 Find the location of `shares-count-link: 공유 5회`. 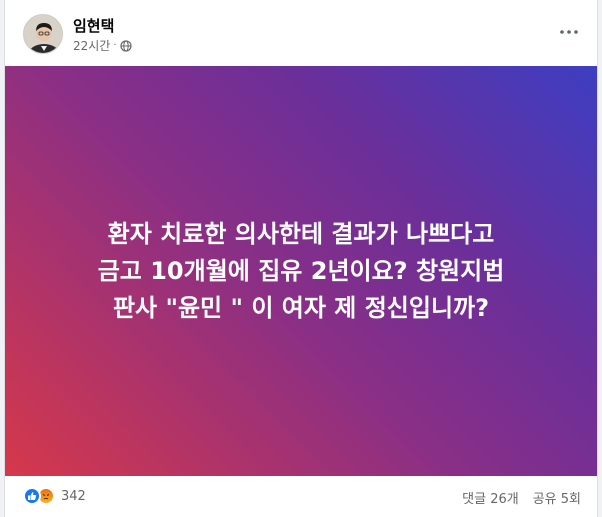

shares-count-link: 공유 5회 is located at coordinates (557, 497).